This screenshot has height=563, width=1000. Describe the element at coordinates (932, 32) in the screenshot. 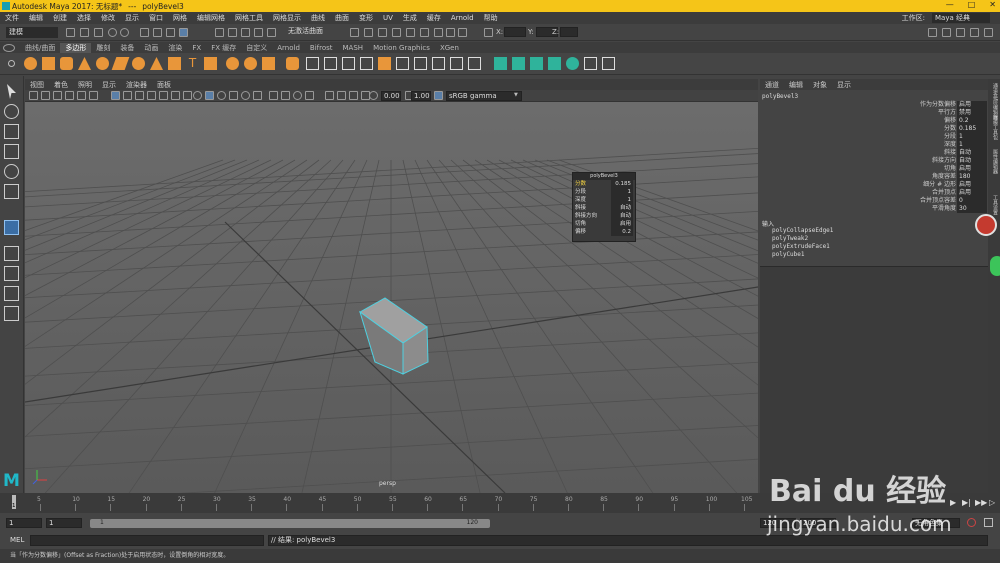

I see `sidebar-modeling-toolkit-icon` at that location.